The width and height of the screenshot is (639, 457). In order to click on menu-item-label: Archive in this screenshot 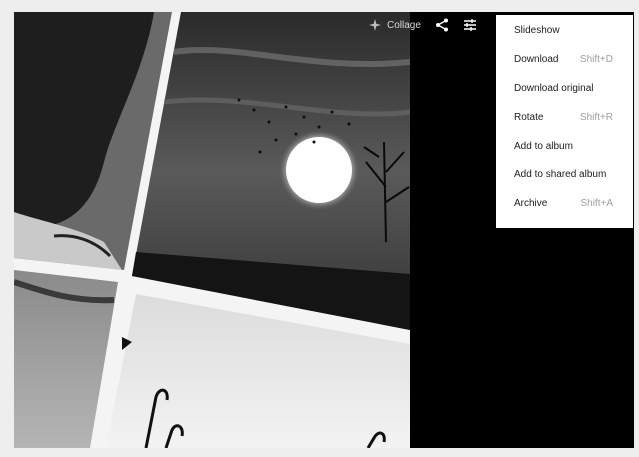, I will do `click(531, 204)`.